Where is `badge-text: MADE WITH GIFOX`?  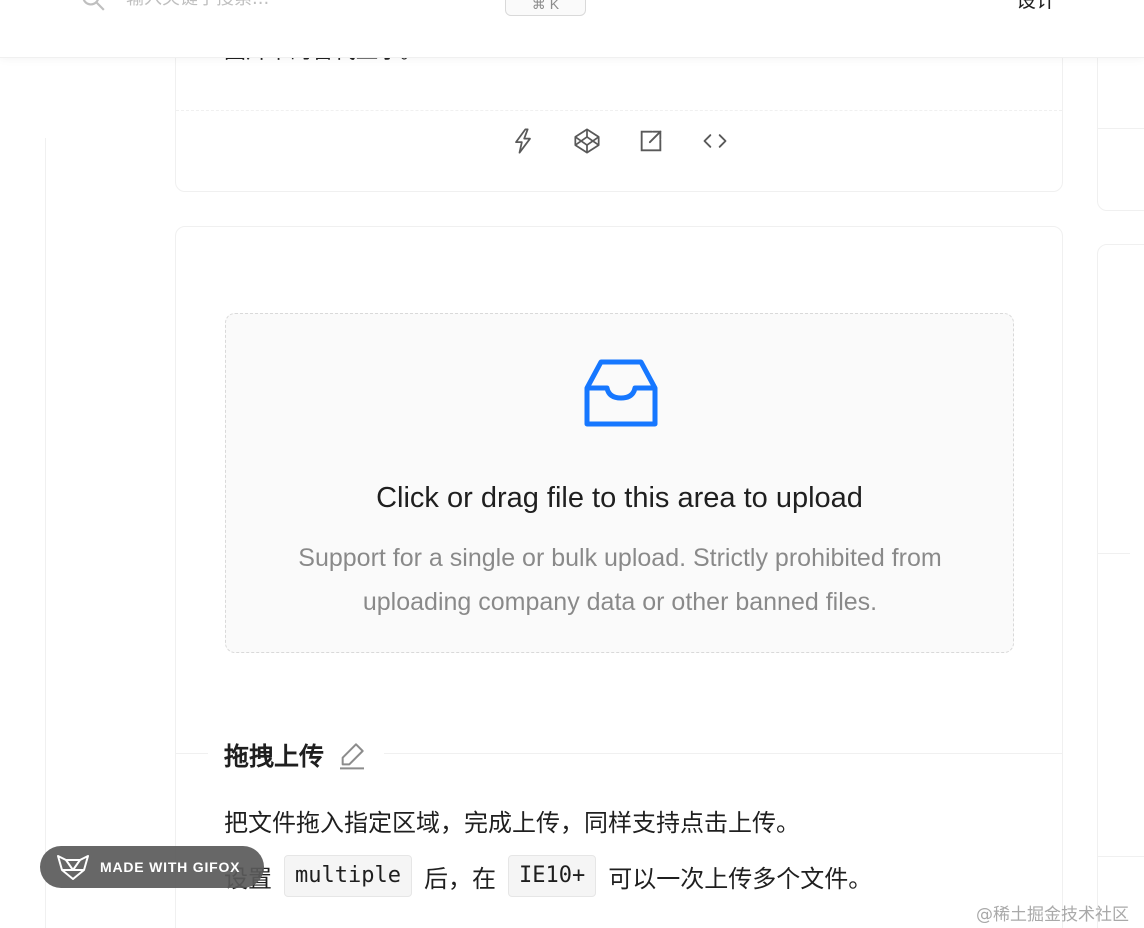
badge-text: MADE WITH GIFOX is located at coordinates (170, 867).